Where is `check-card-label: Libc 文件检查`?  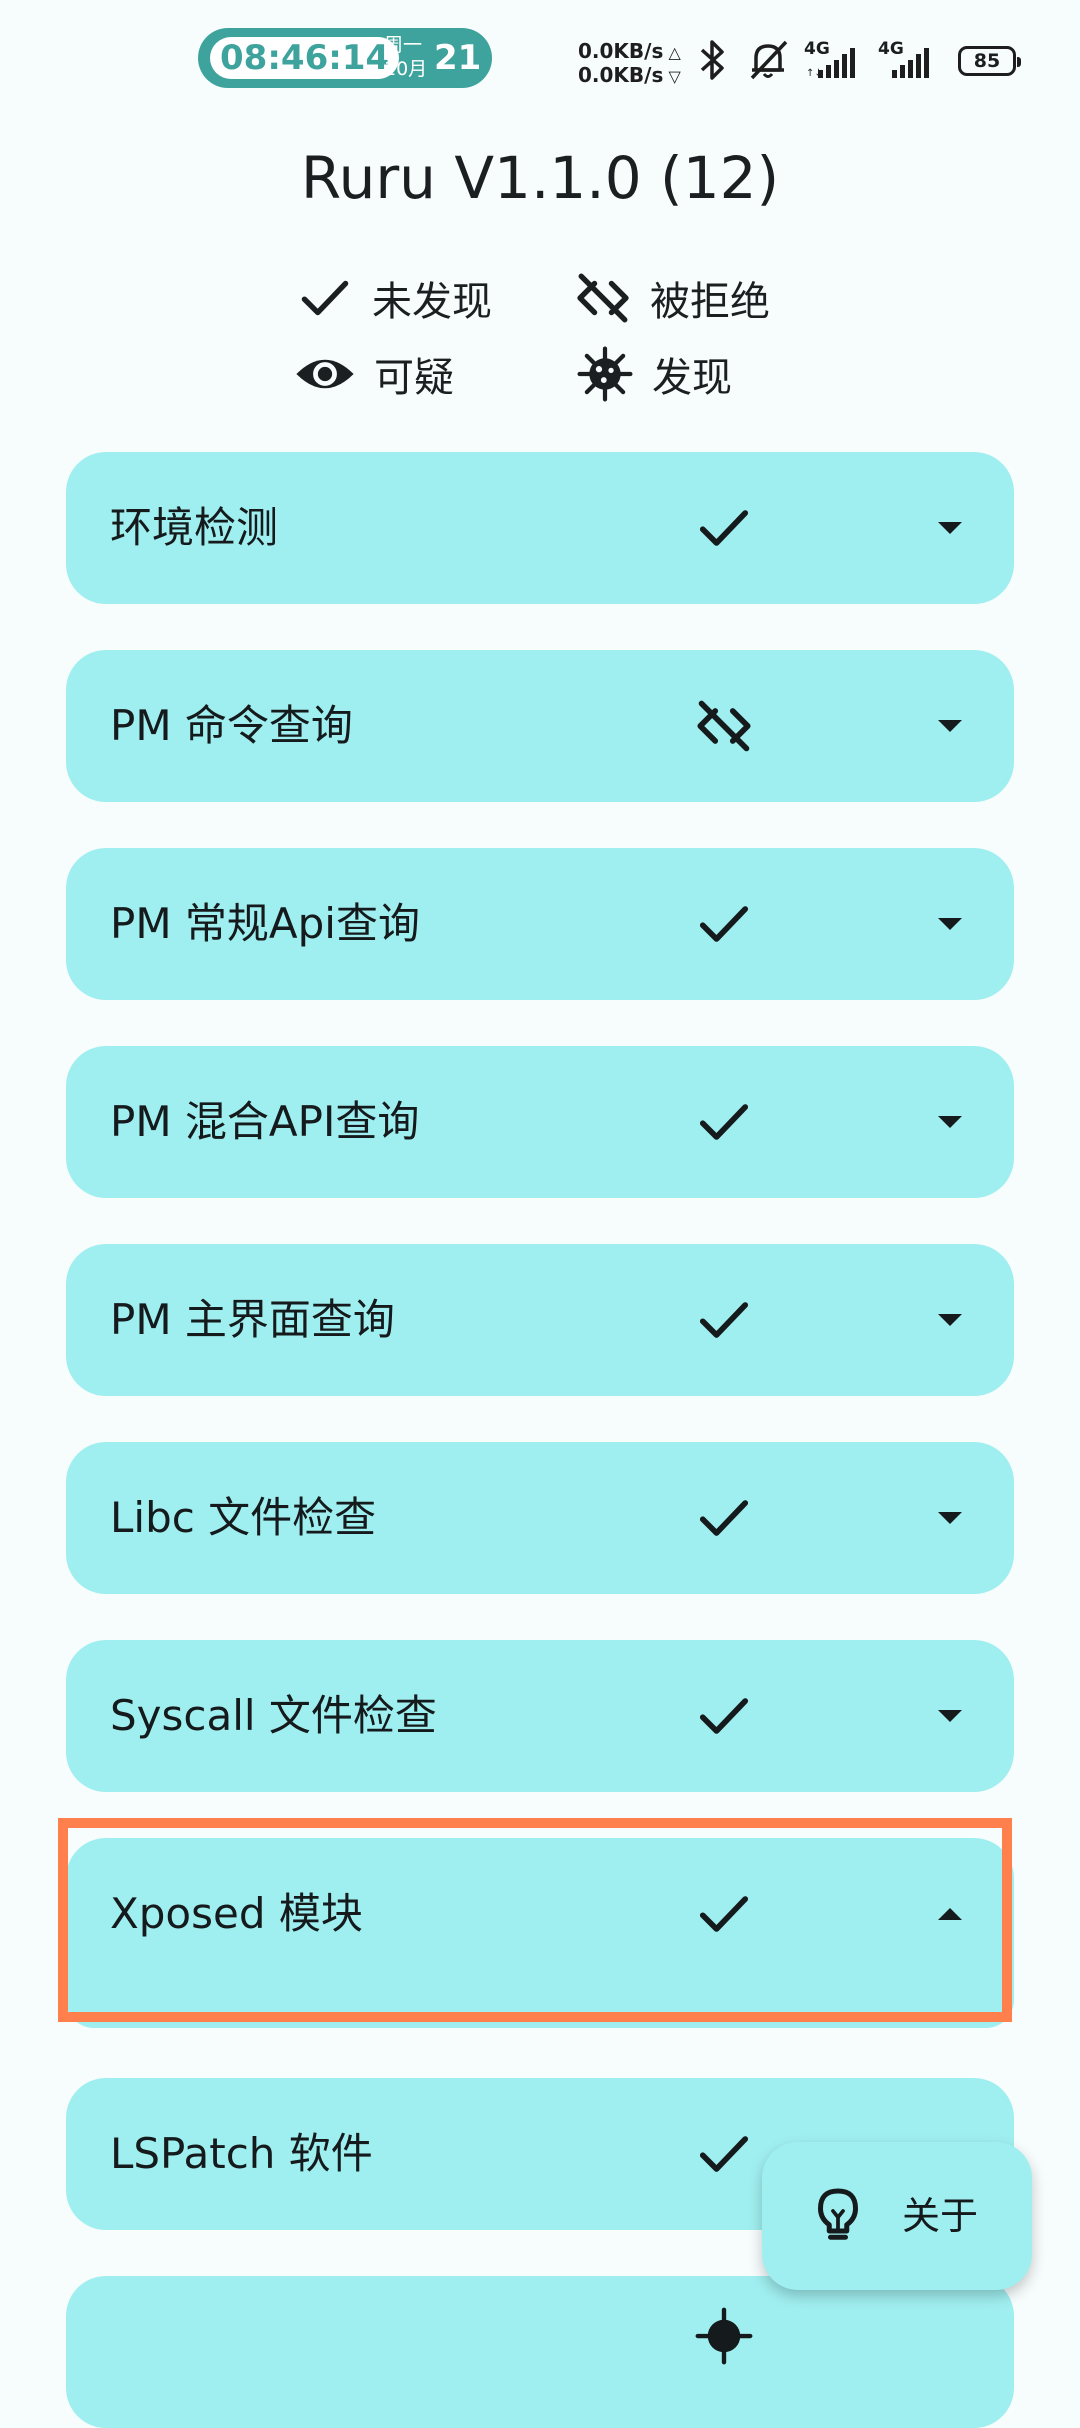
check-card-label: Libc 文件检查 is located at coordinates (243, 1517).